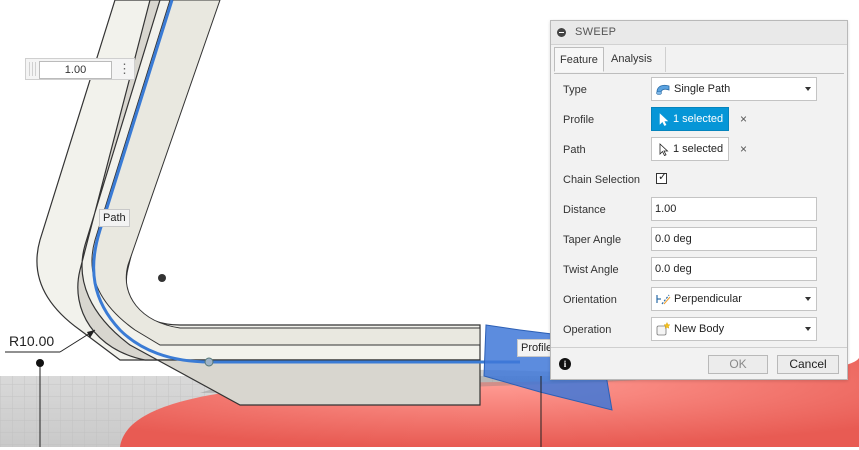 The height and width of the screenshot is (450, 859). I want to click on distance-value: 1.00, so click(666, 209).